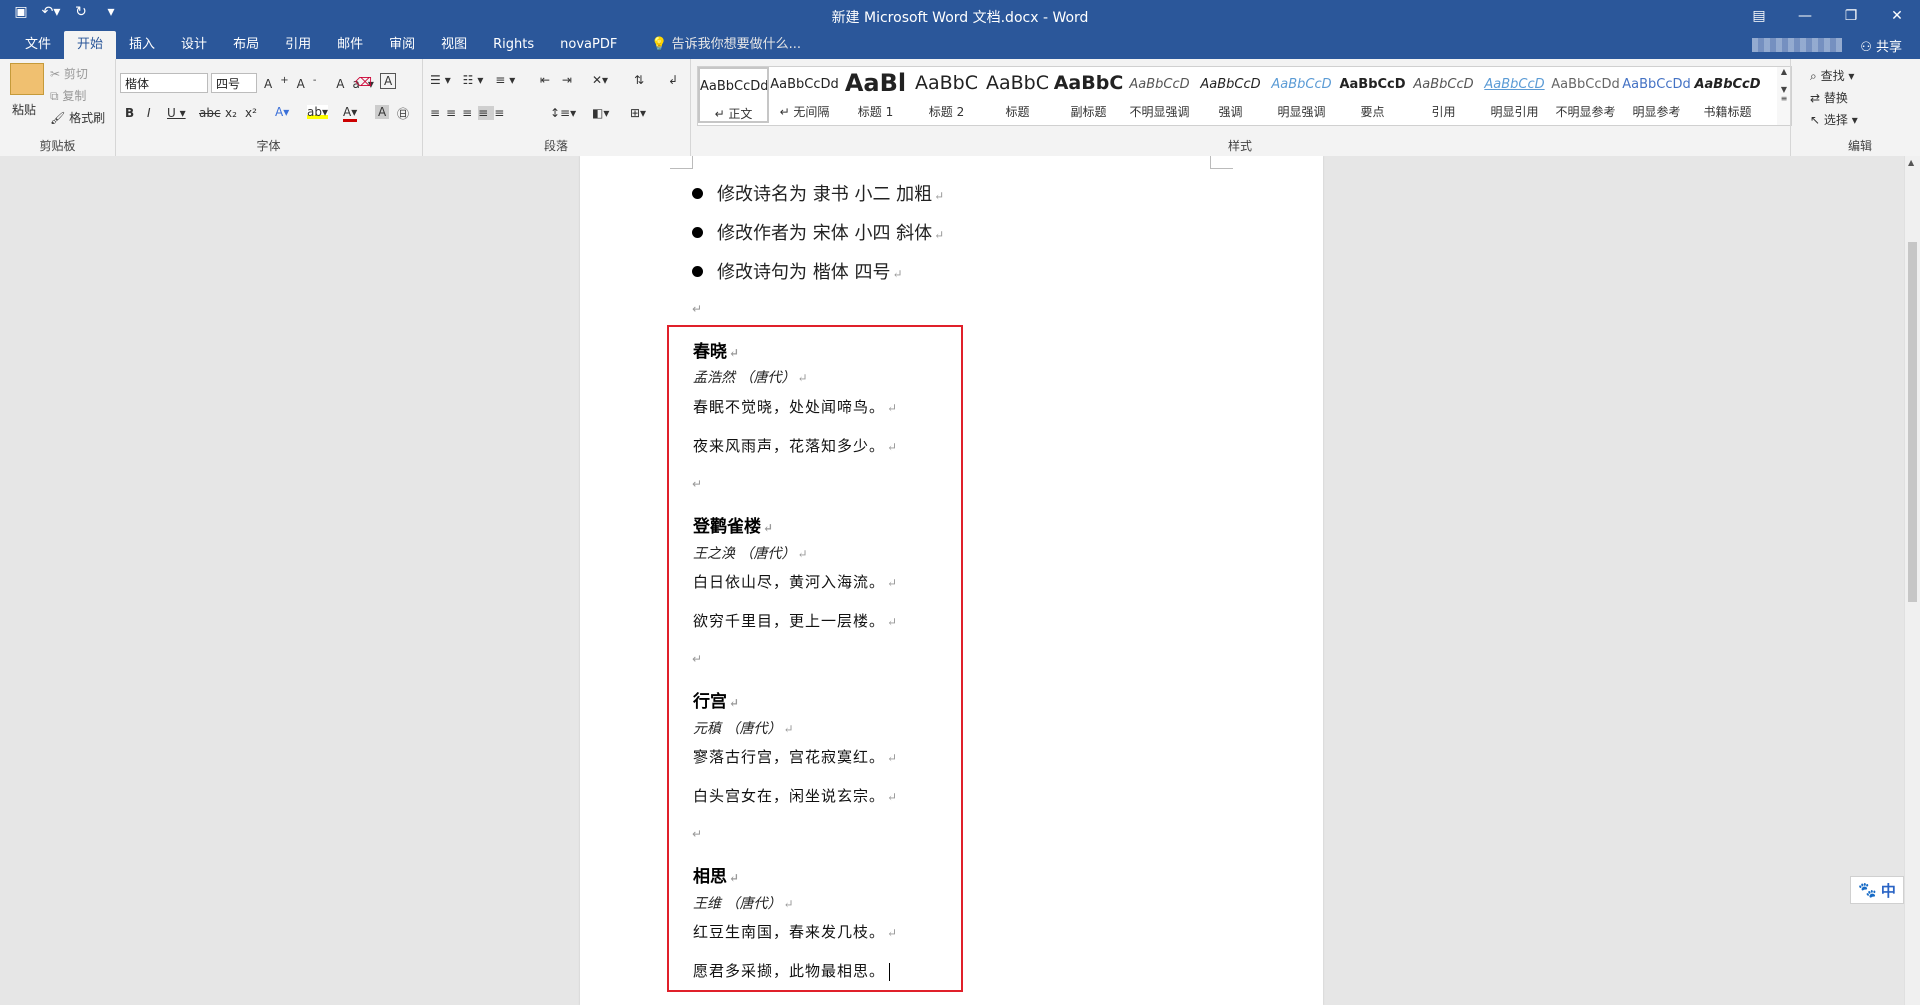  I want to click on clipboard-group: 粘贴 ✂ 剪切 ⧉ 复制 🖌 格式刷 剪贴板, so click(58, 107).